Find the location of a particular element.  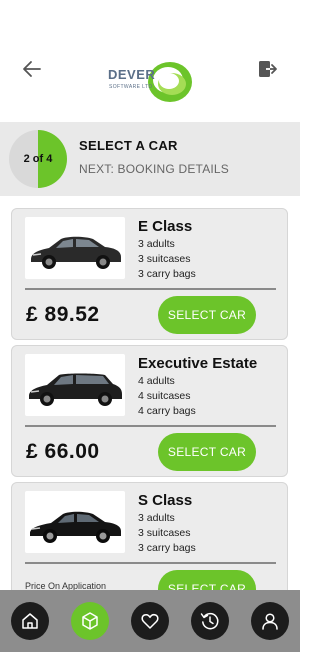

nav-home-button is located at coordinates (30, 621).